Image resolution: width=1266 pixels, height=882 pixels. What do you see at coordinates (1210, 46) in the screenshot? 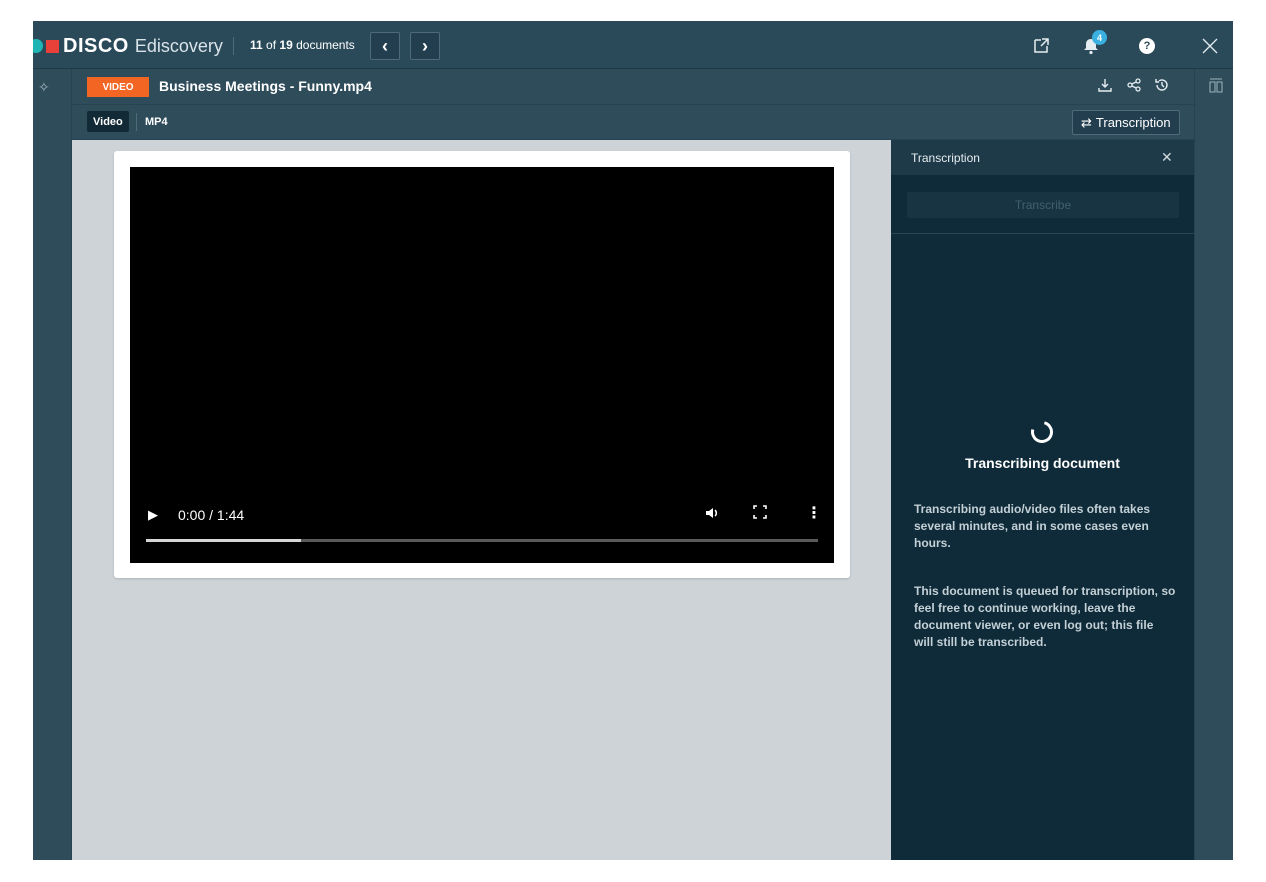
I see `close-viewer-icon` at bounding box center [1210, 46].